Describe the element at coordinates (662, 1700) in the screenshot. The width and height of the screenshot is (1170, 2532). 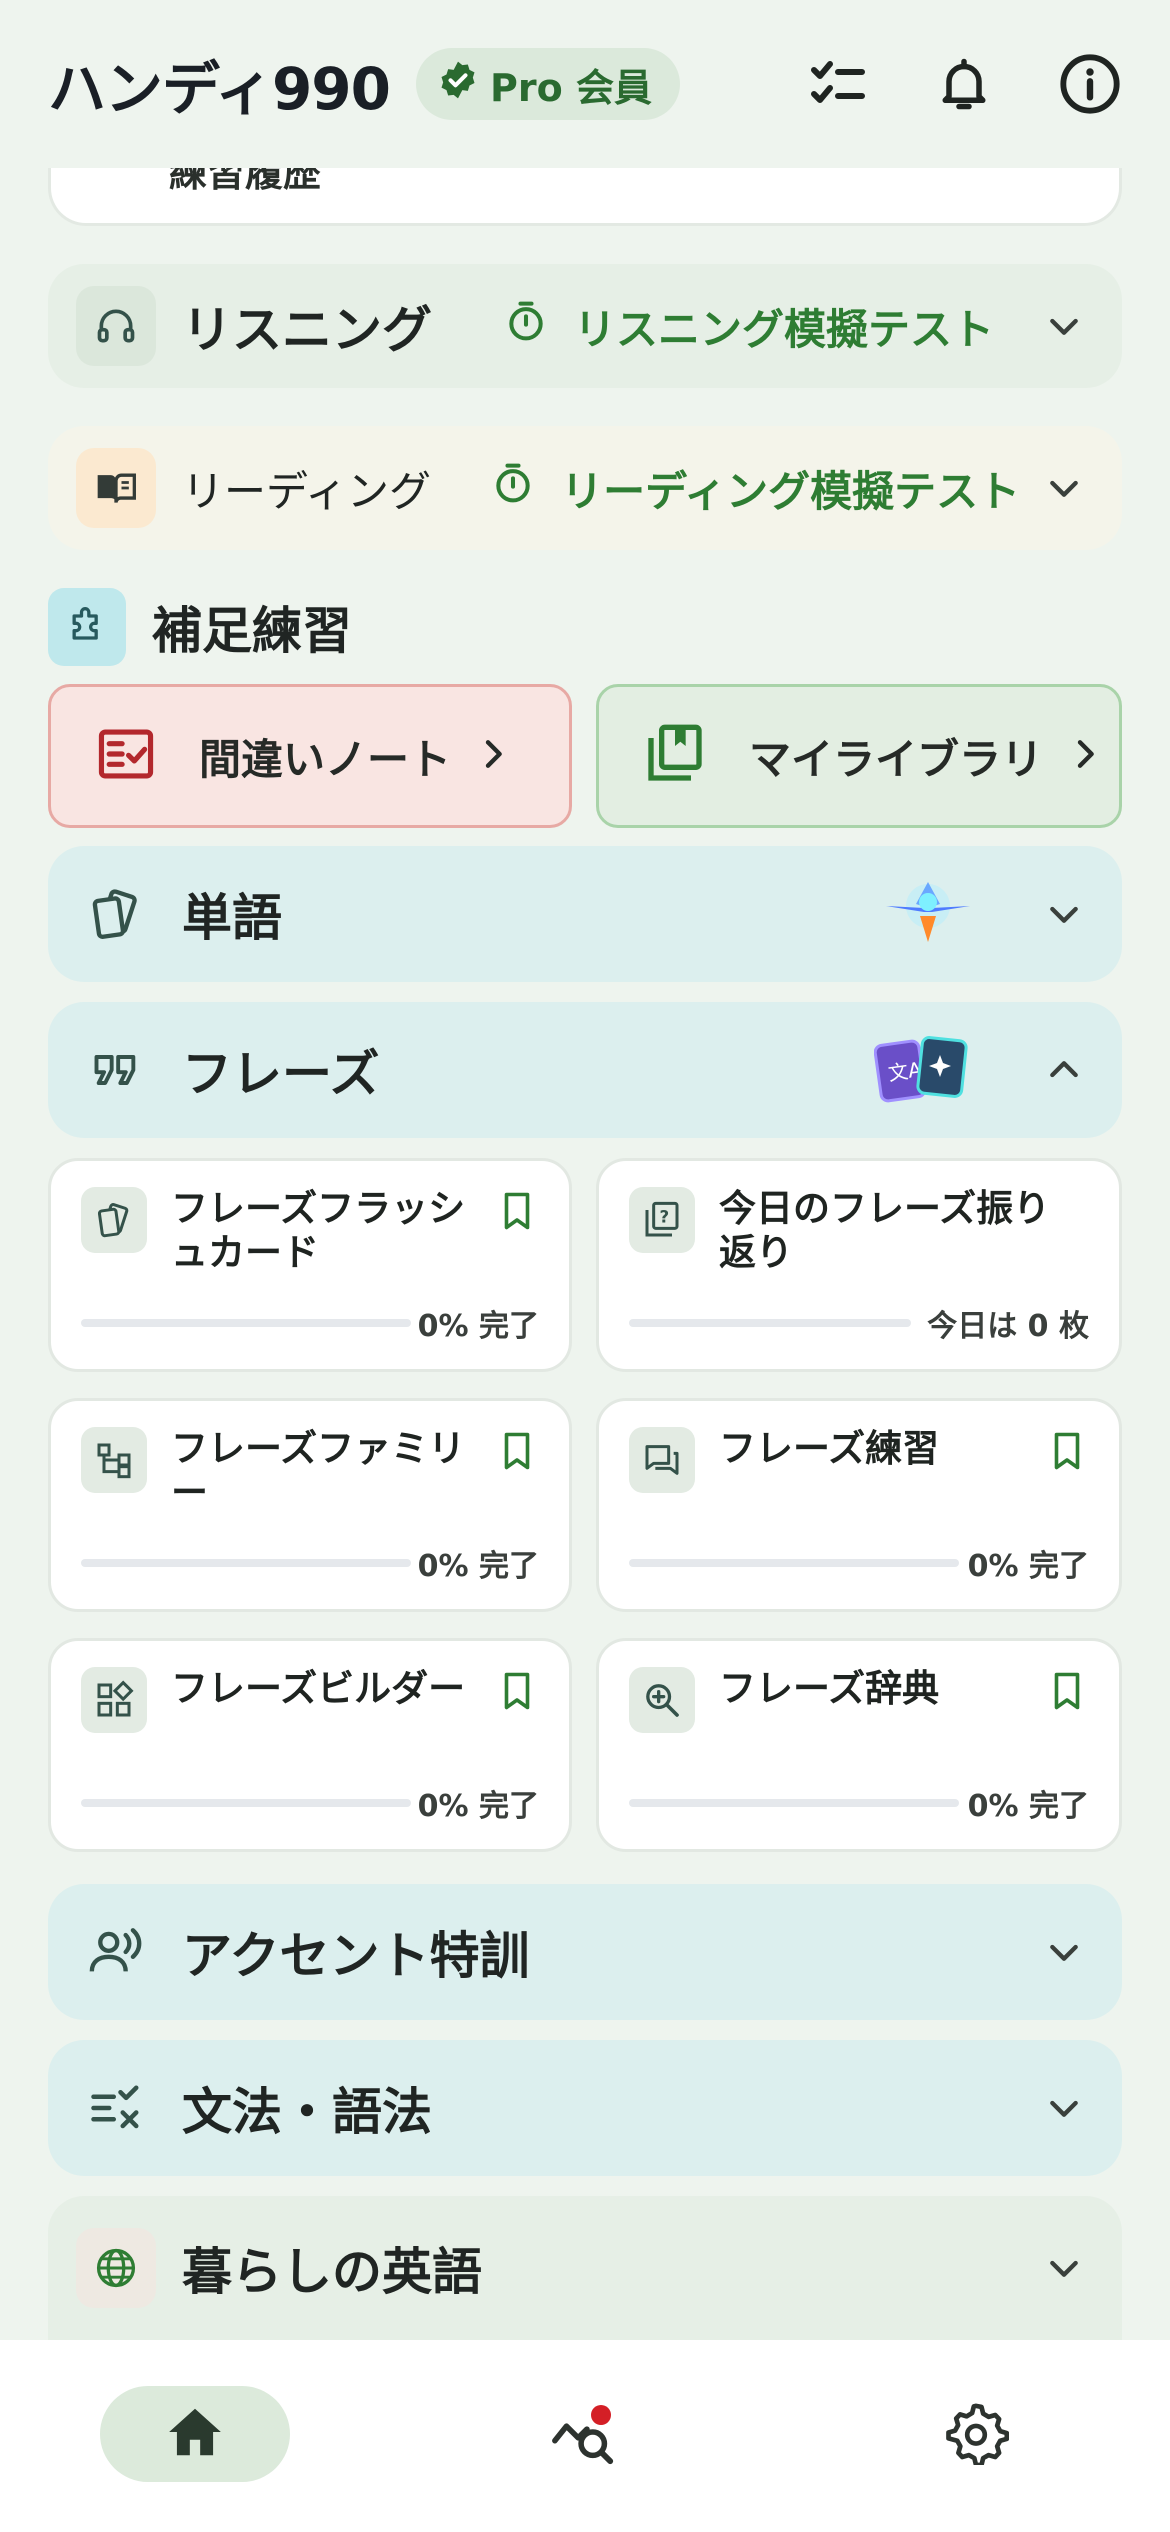
I see `zoom-in-icon` at that location.